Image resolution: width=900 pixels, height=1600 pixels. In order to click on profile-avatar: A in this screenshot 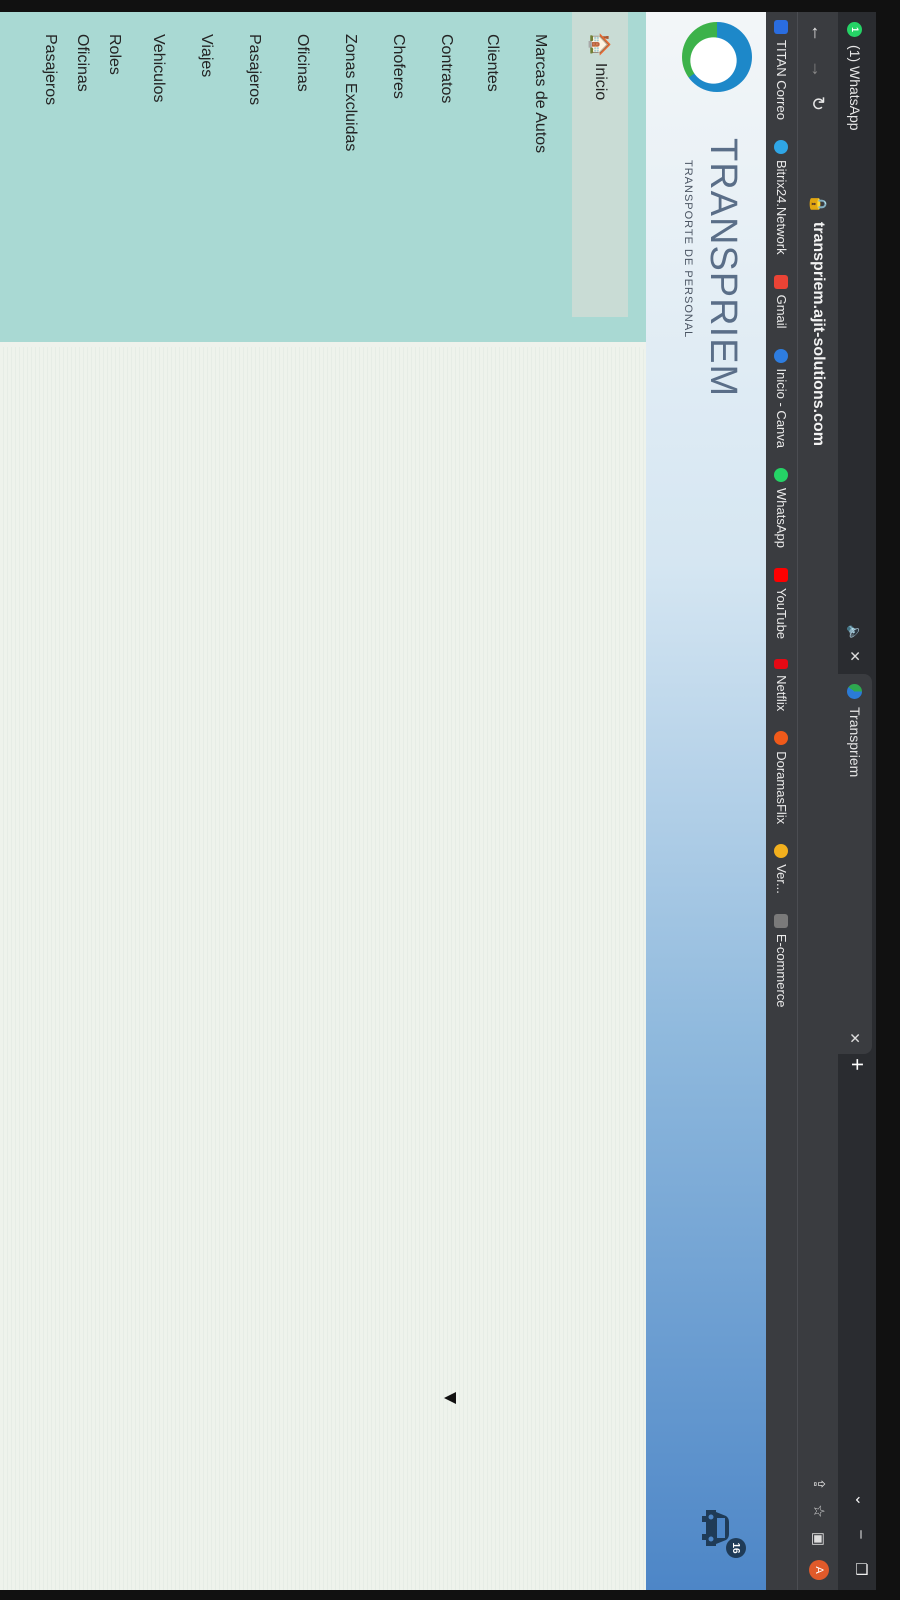, I will do `click(819, 1570)`.